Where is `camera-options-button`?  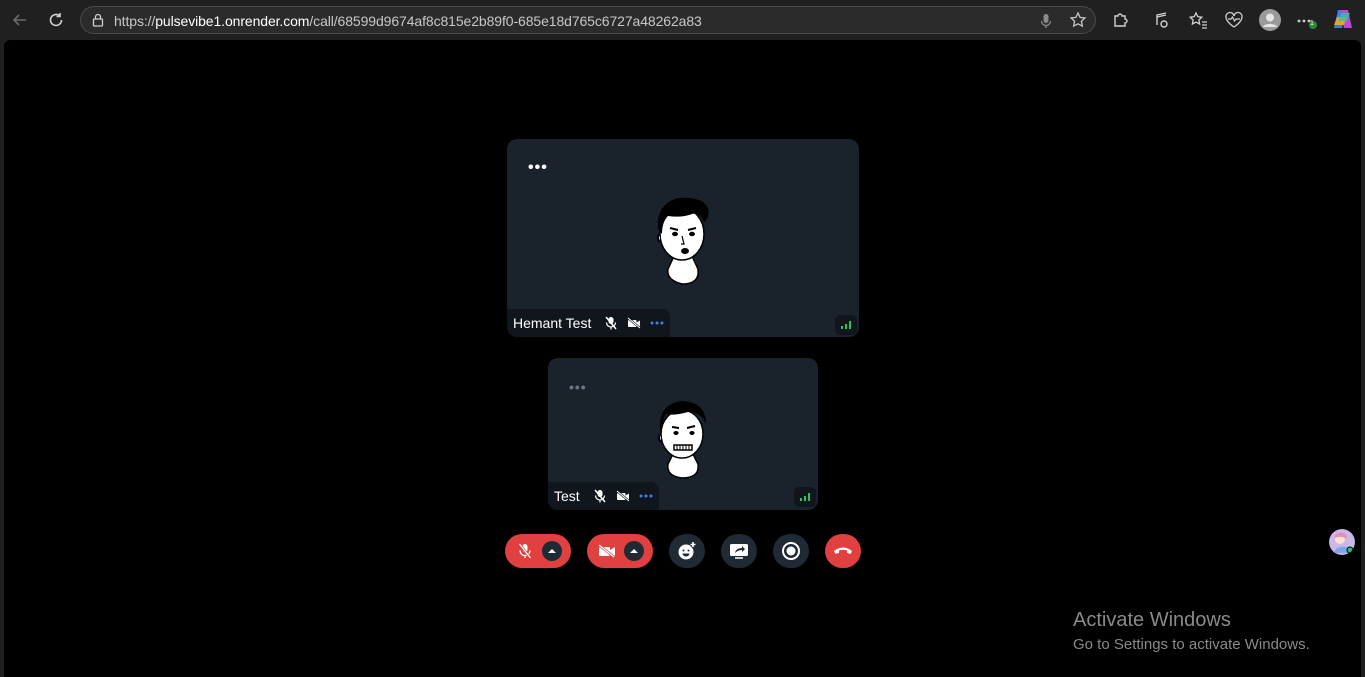
camera-options-button is located at coordinates (634, 551).